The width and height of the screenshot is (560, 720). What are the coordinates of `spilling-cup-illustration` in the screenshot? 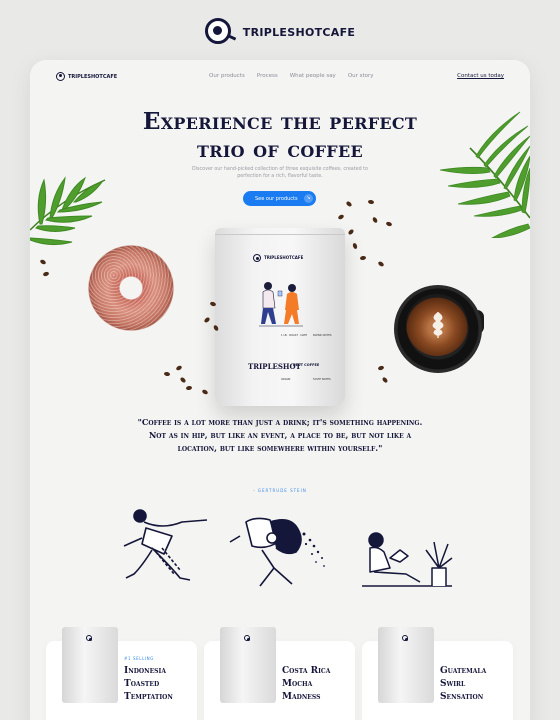 It's located at (277, 552).